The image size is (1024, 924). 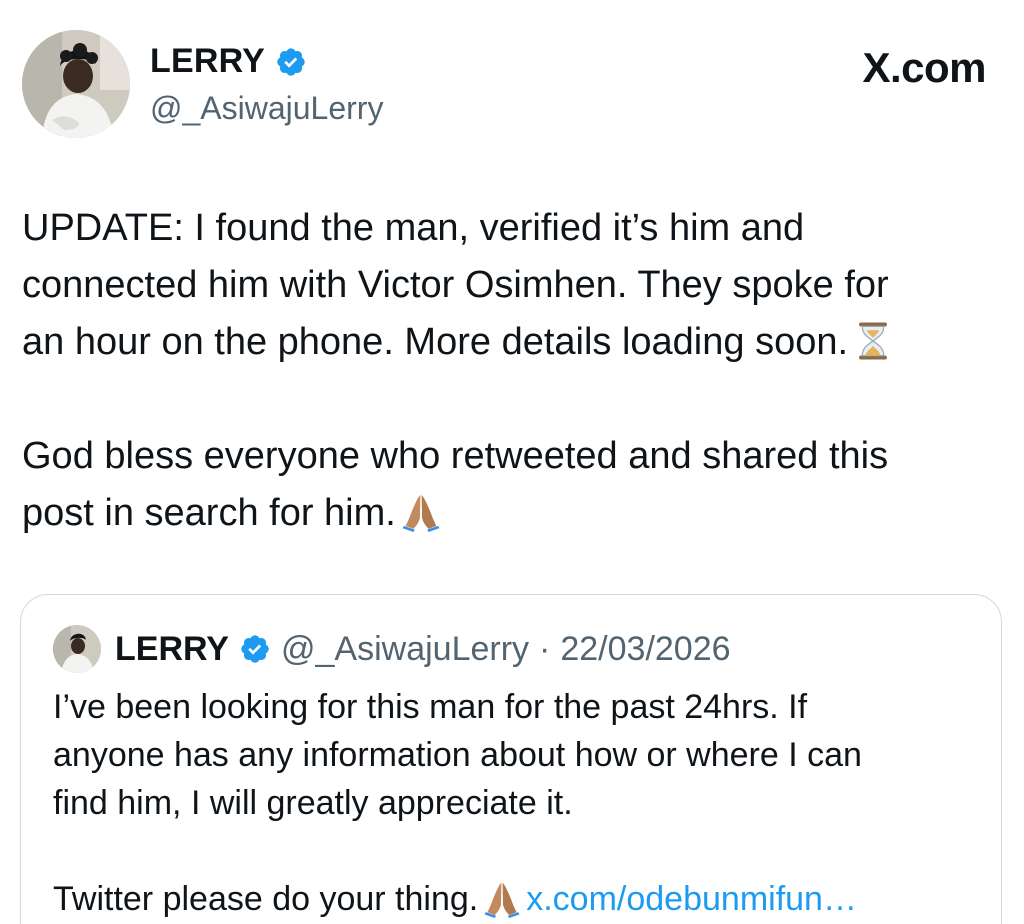 I want to click on hourglass-emoji, so click(x=873, y=341).